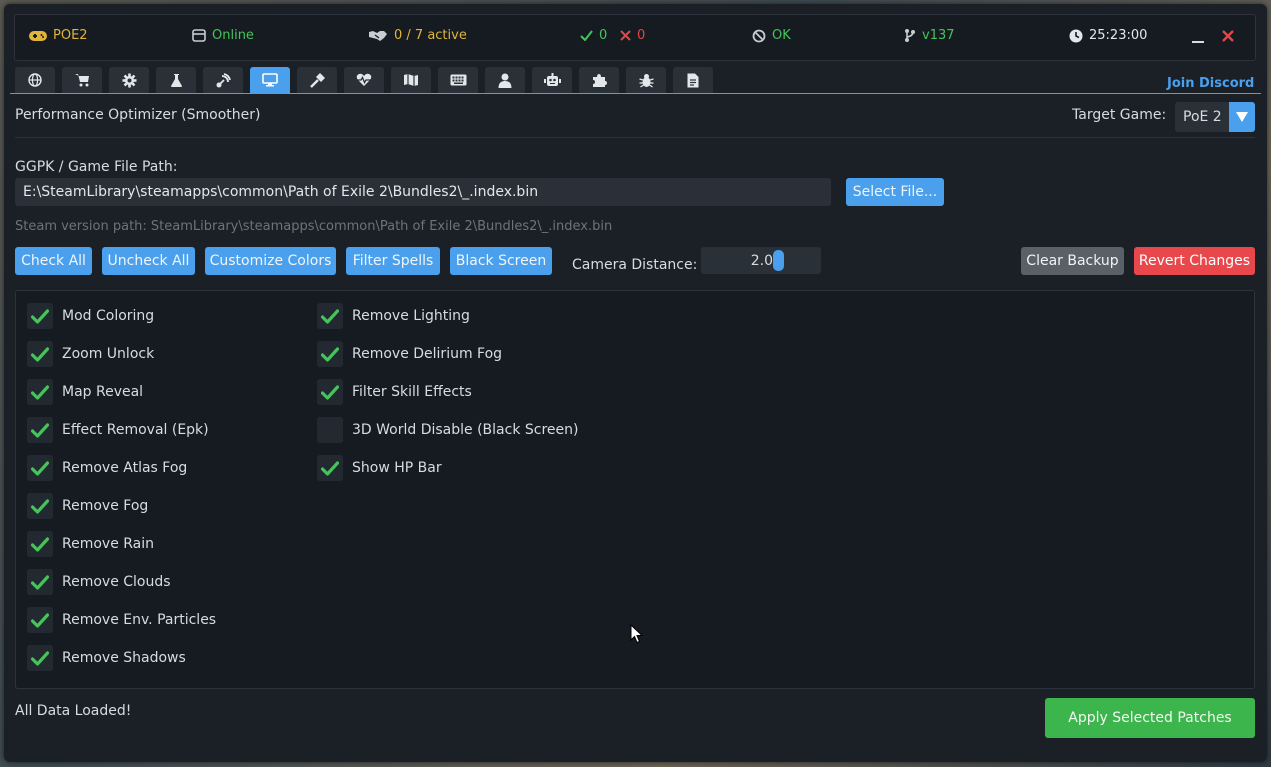 The height and width of the screenshot is (767, 1271). I want to click on bug-icon, so click(646, 80).